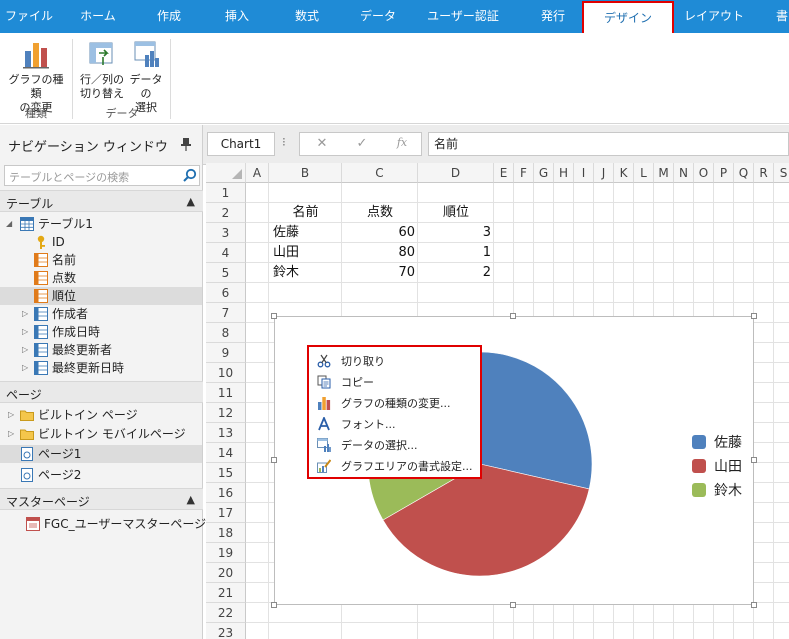 Image resolution: width=789 pixels, height=639 pixels. I want to click on row-header: 9, so click(226, 353).